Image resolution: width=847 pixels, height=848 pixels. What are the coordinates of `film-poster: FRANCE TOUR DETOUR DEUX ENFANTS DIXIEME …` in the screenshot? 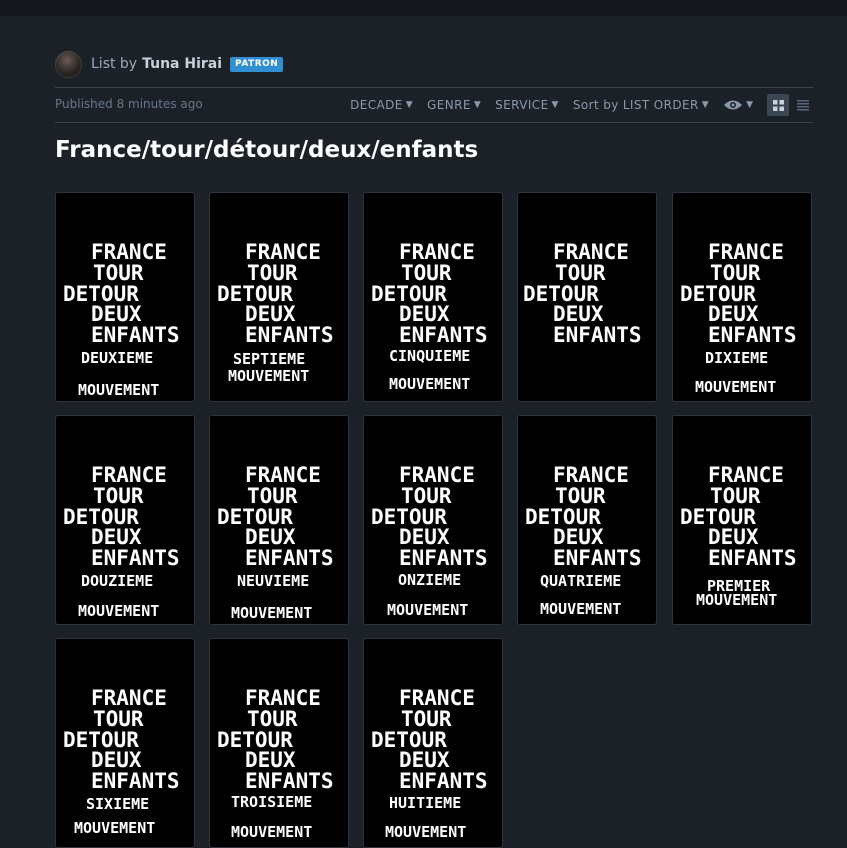 It's located at (742, 297).